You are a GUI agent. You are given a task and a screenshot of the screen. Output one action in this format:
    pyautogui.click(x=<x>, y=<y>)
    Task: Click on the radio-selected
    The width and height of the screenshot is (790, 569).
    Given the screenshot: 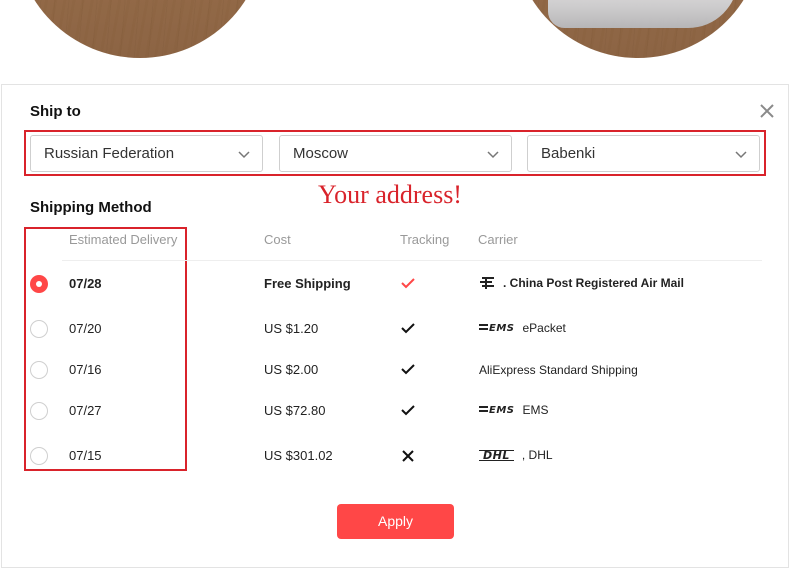 What is the action you would take?
    pyautogui.click(x=39, y=284)
    